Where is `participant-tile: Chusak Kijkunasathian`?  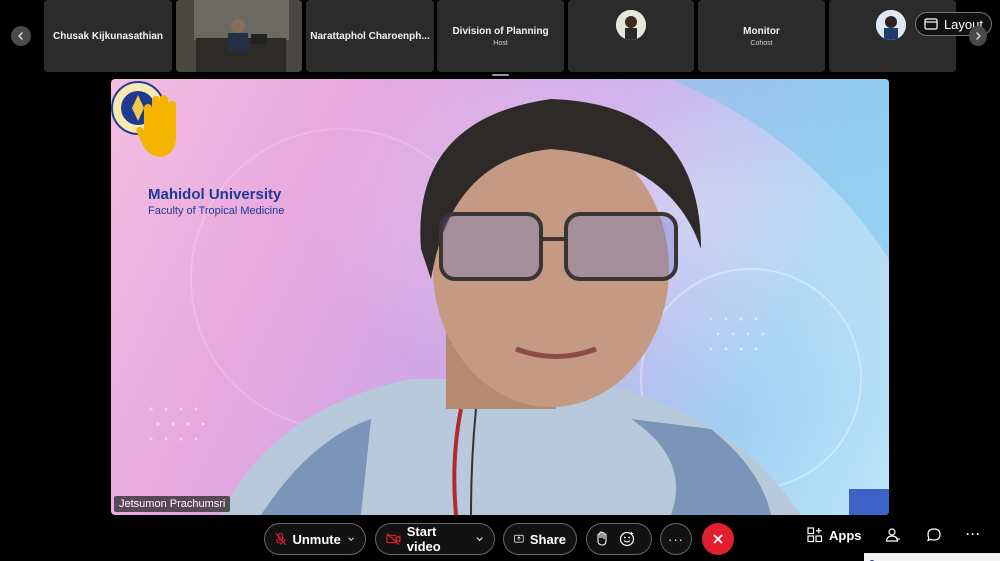
participant-tile: Chusak Kijkunasathian is located at coordinates (108, 36).